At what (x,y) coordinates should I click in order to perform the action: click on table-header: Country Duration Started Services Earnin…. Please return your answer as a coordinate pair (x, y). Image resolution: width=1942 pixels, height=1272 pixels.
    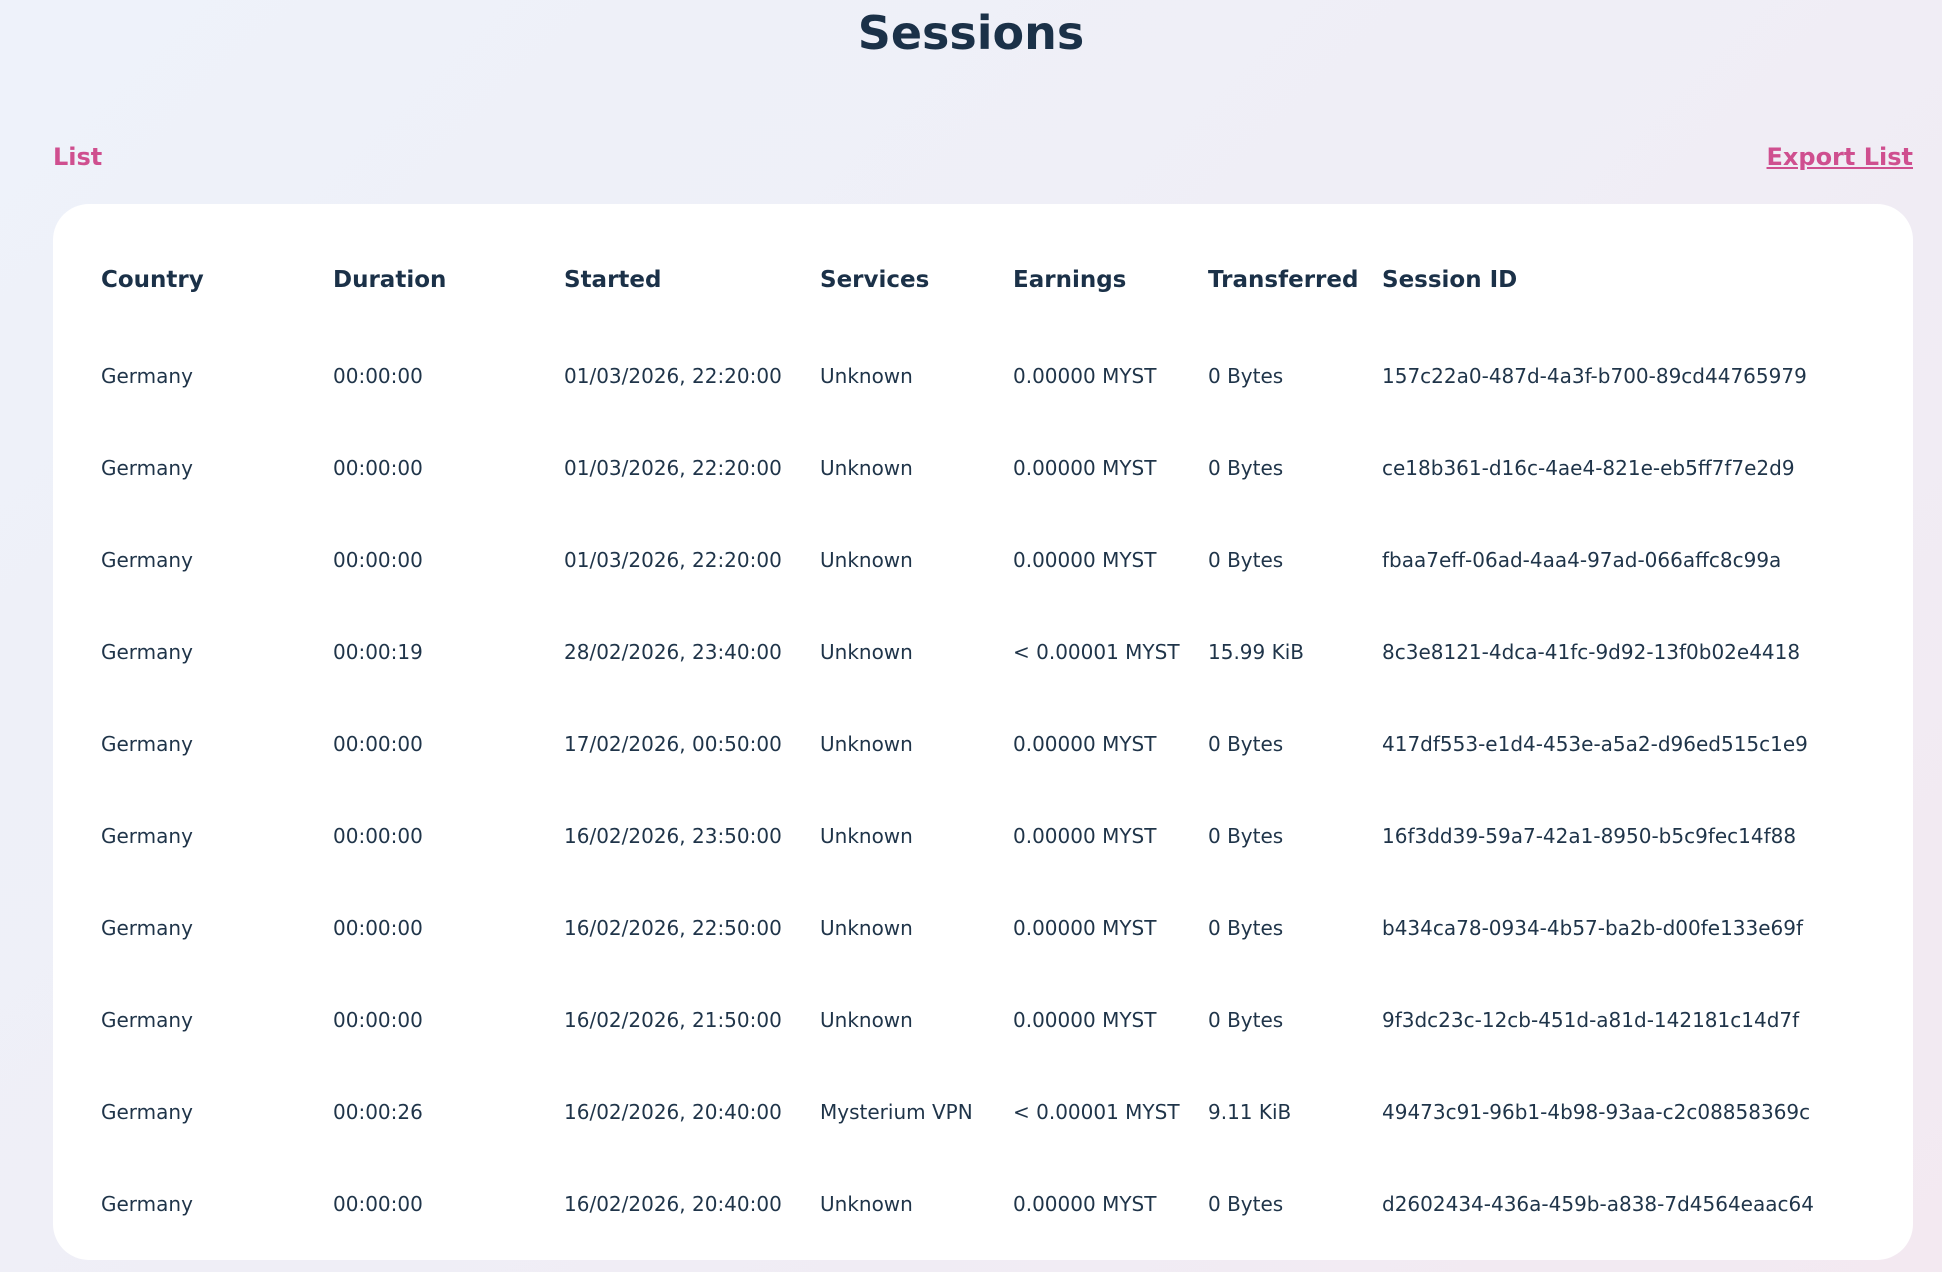
    Looking at the image, I should click on (983, 280).